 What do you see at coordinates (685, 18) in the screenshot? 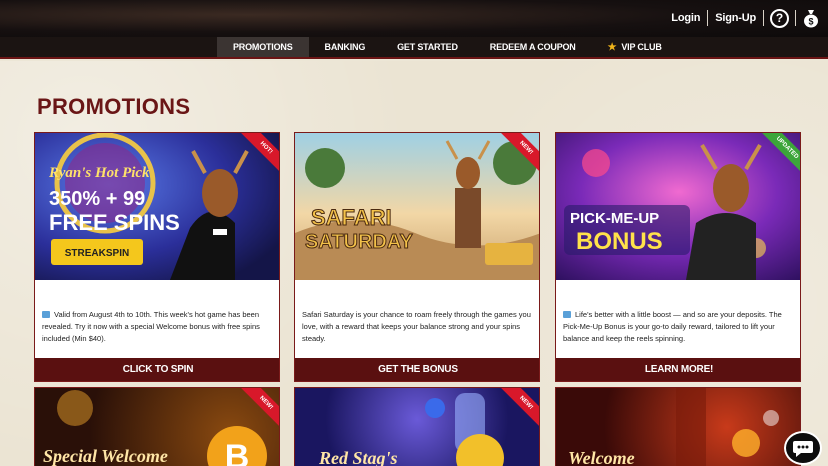
I see `login-link: Login` at bounding box center [685, 18].